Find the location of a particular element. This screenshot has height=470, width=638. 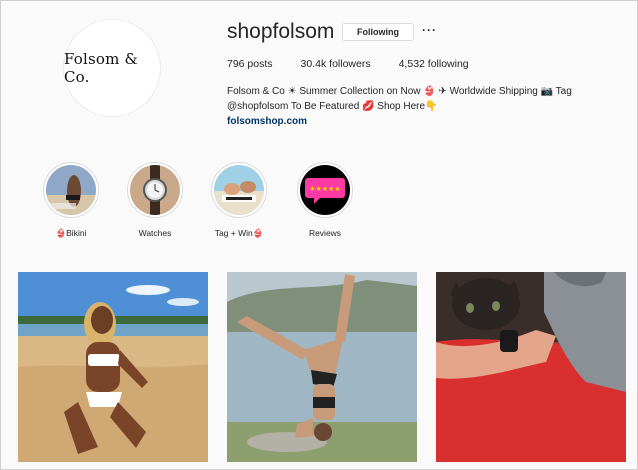

bikini-photo-icon is located at coordinates (71, 190).